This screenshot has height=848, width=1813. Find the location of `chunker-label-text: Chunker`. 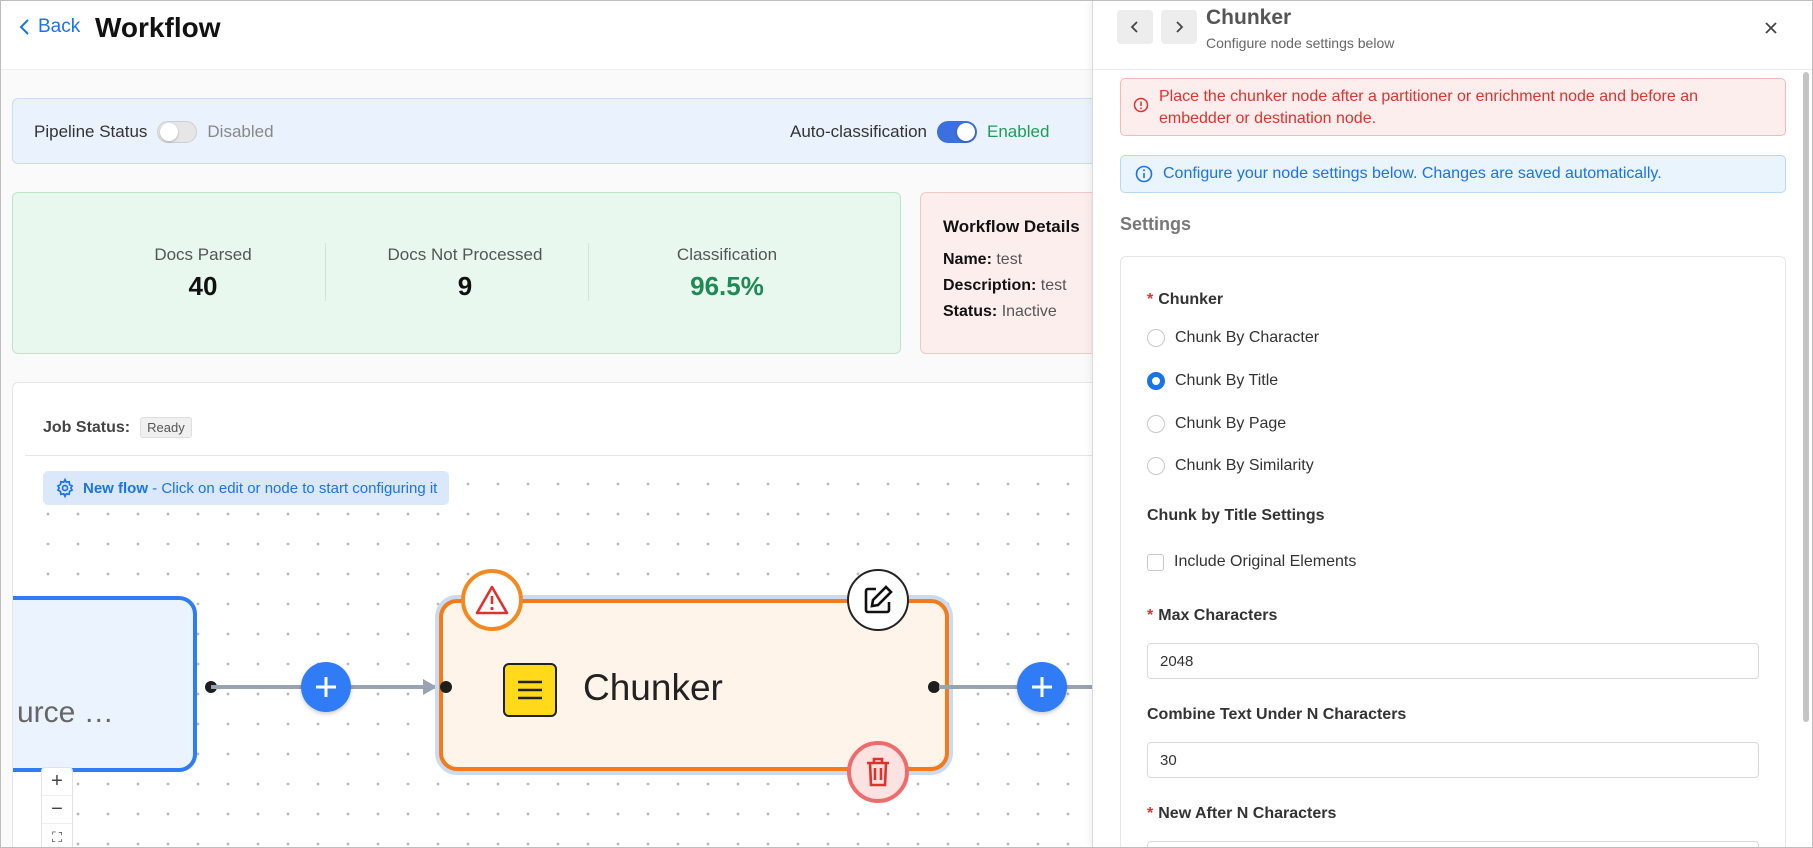

chunker-label-text: Chunker is located at coordinates (1191, 299).